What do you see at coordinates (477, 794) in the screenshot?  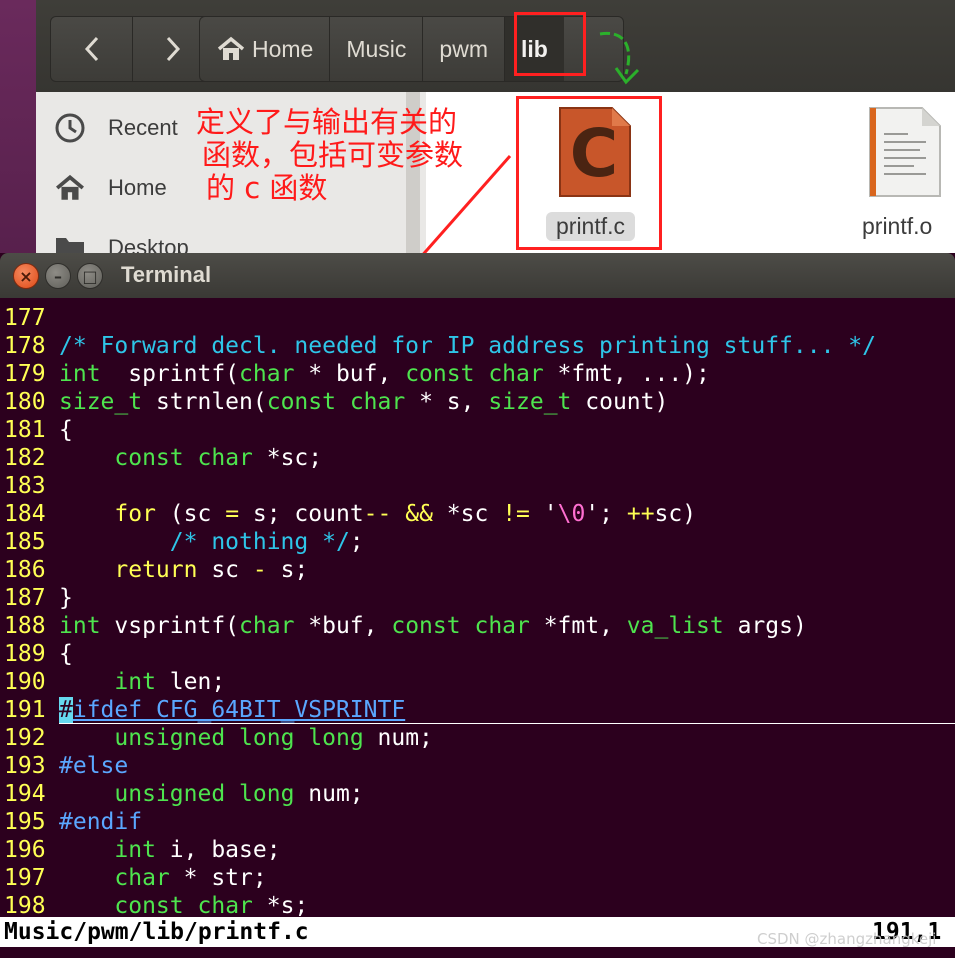 I see `code-line: 194 unsigned long num;` at bounding box center [477, 794].